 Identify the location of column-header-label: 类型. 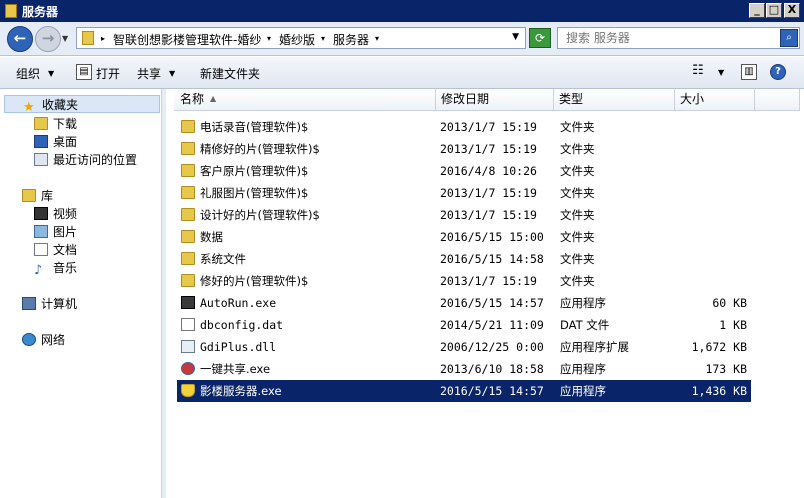
(571, 99).